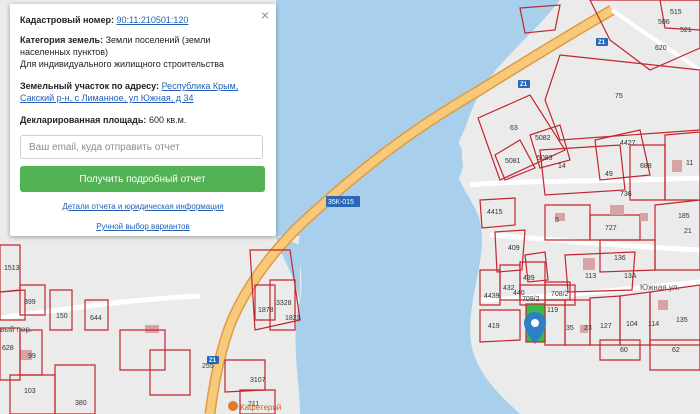  What do you see at coordinates (646, 166) in the screenshot?
I see `svg-text: 688` at bounding box center [646, 166].